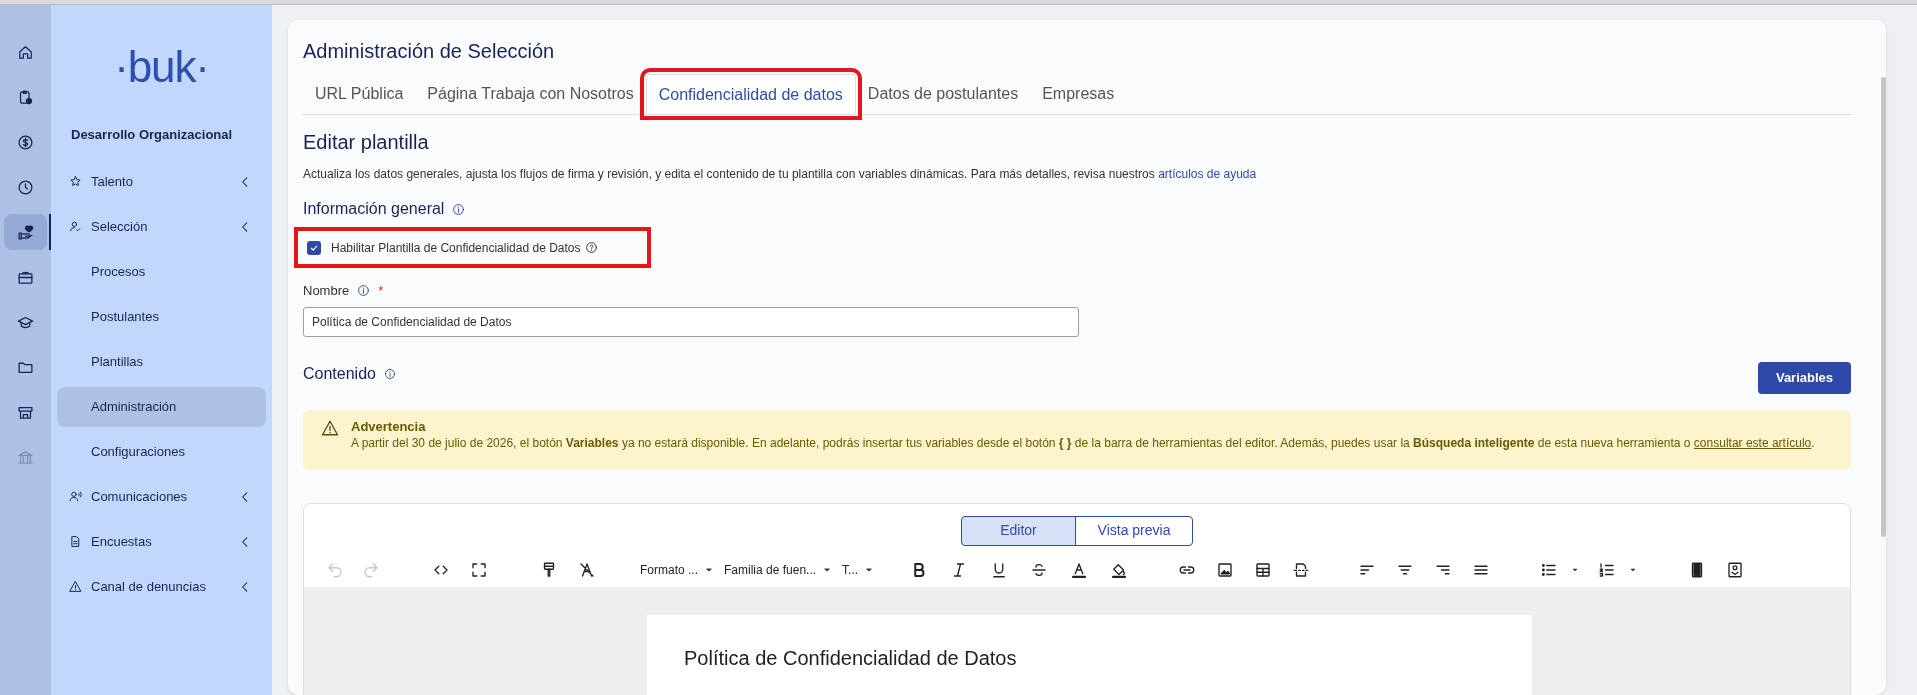 Image resolution: width=1917 pixels, height=695 pixels. I want to click on warning-text: A partir del 30 de julio de 2026, el botón Variables ya no estará disponible. En adelante, podrás insertar tus variables desde el botón { } de la barra de herramientas del editor. Además, puedes usar la Búsqueda inteligente de esta nueva herramienta o consultar este artículo., so click(1083, 442).